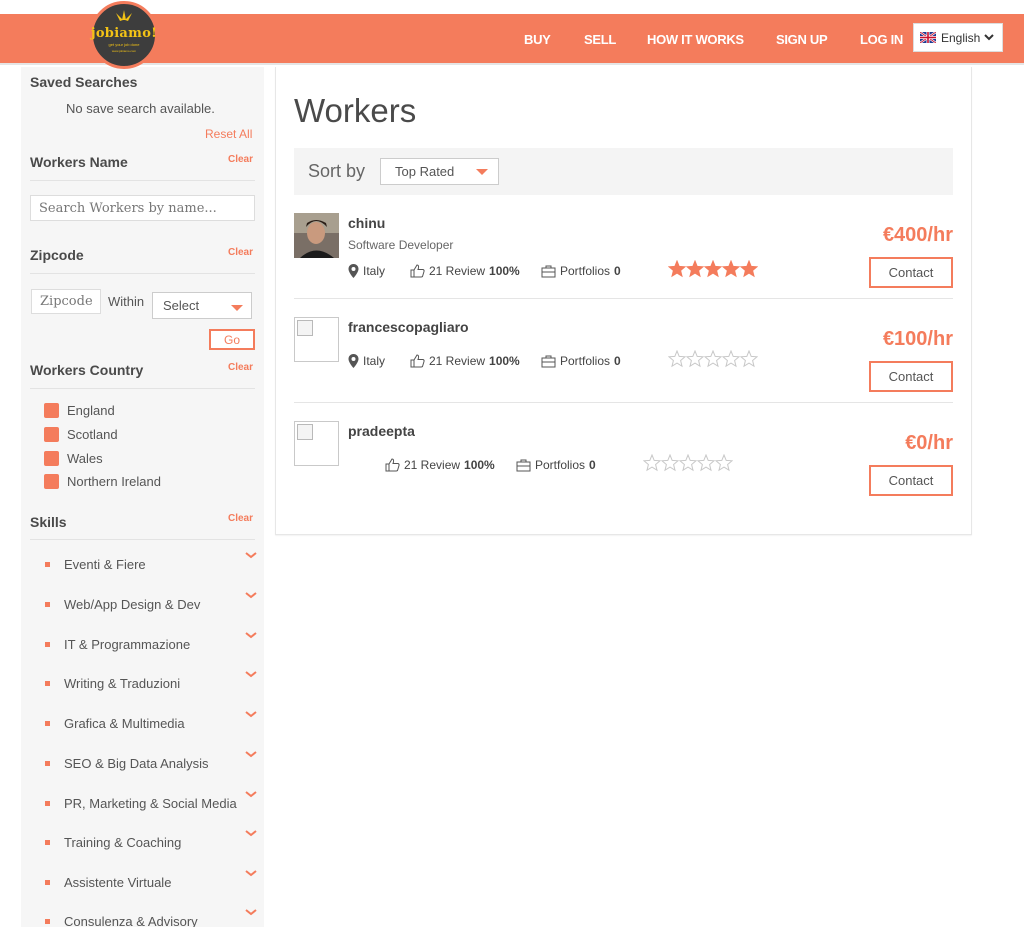 This screenshot has width=1024, height=927. I want to click on language-select: English, so click(958, 37).